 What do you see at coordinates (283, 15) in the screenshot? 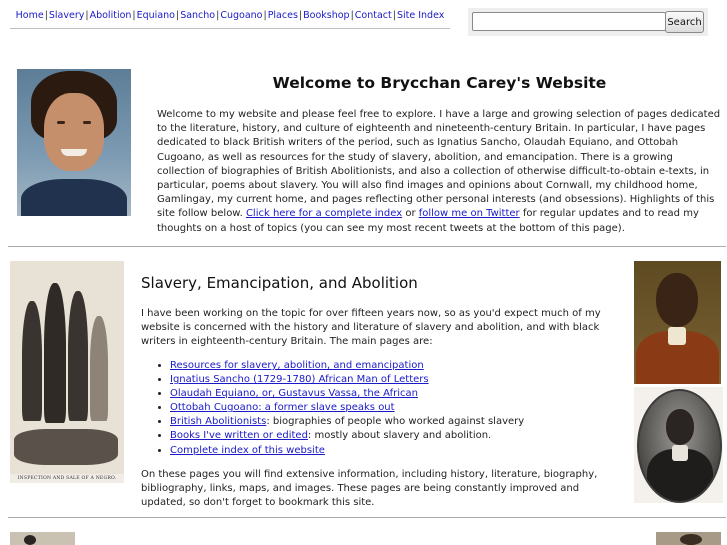
I see `nav-places-link: Places` at bounding box center [283, 15].